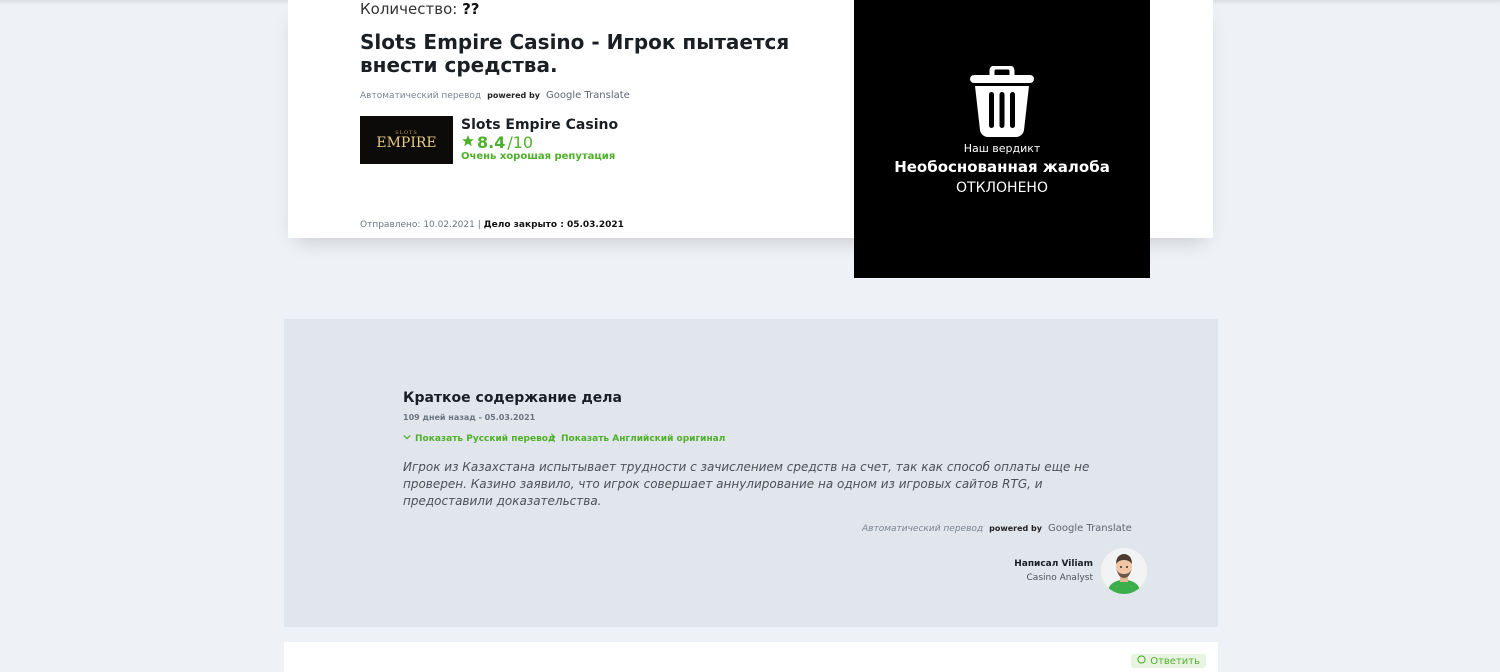 The height and width of the screenshot is (672, 1500). What do you see at coordinates (409, 9) in the screenshot?
I see `amount-label: Количество:` at bounding box center [409, 9].